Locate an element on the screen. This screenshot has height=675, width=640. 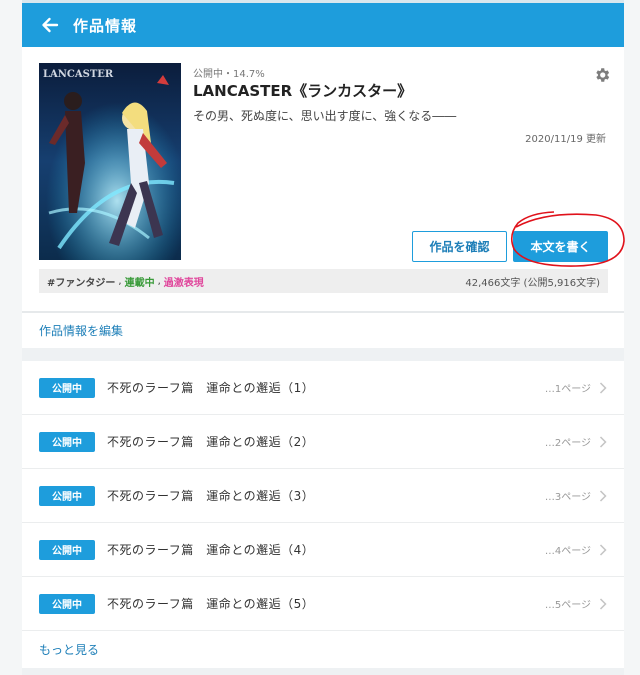
violence-tag: 過激表現 is located at coordinates (183, 283).